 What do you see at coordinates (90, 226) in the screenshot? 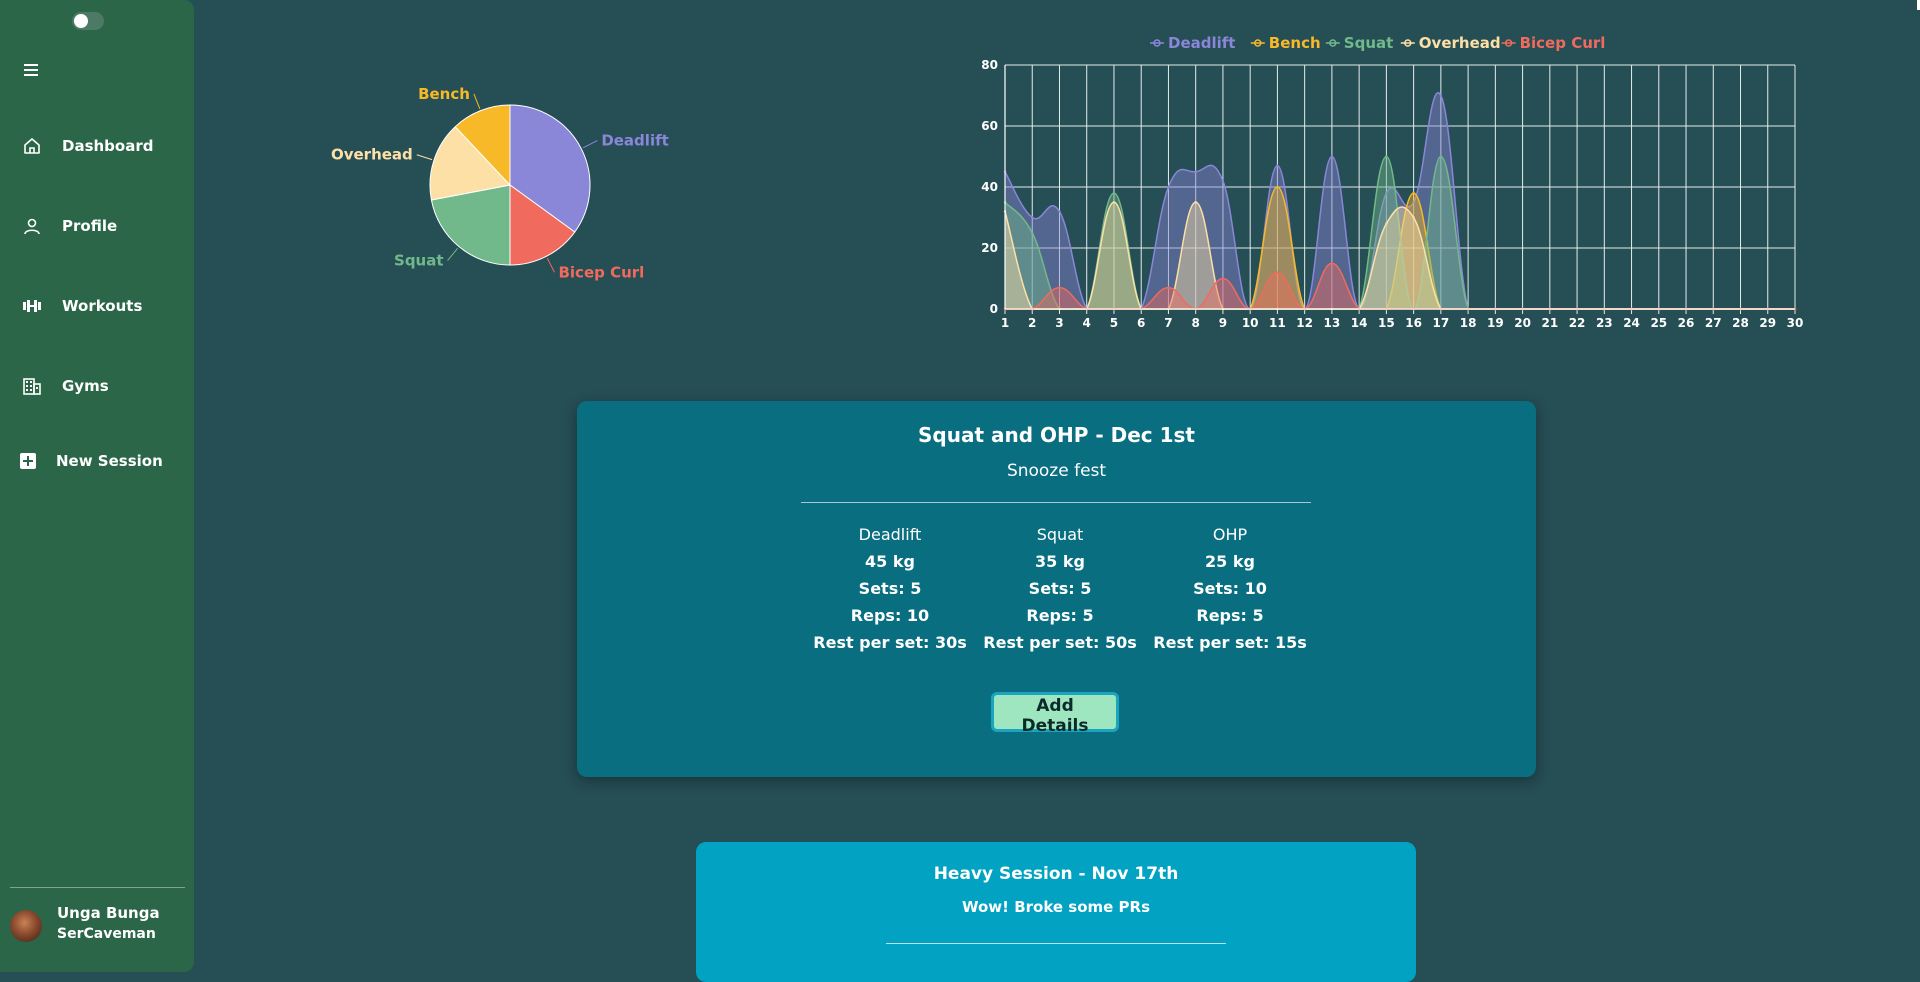
I see `sidebar-item-label: Profile` at bounding box center [90, 226].